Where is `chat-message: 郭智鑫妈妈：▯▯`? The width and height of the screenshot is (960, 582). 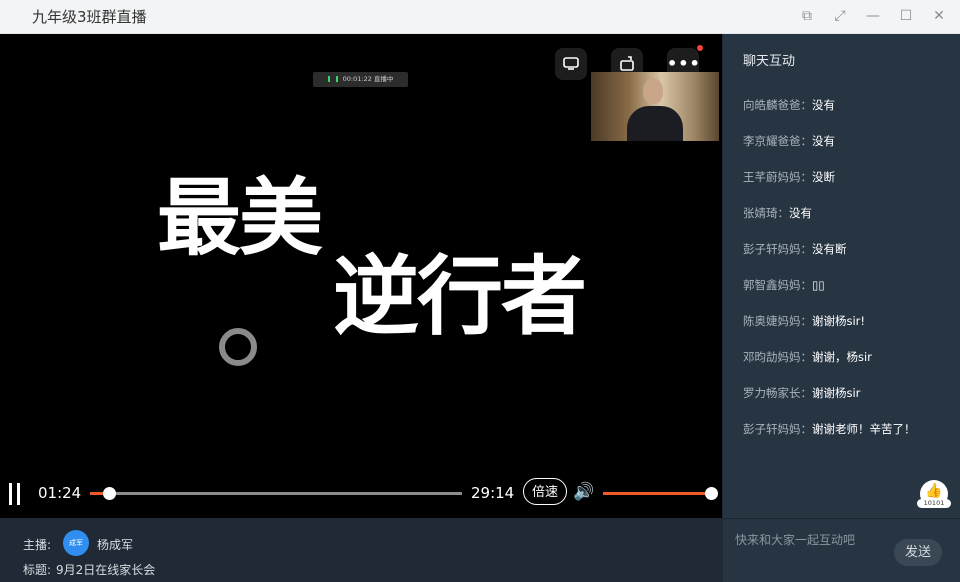
chat-message: 郭智鑫妈妈：▯▯ is located at coordinates (784, 285).